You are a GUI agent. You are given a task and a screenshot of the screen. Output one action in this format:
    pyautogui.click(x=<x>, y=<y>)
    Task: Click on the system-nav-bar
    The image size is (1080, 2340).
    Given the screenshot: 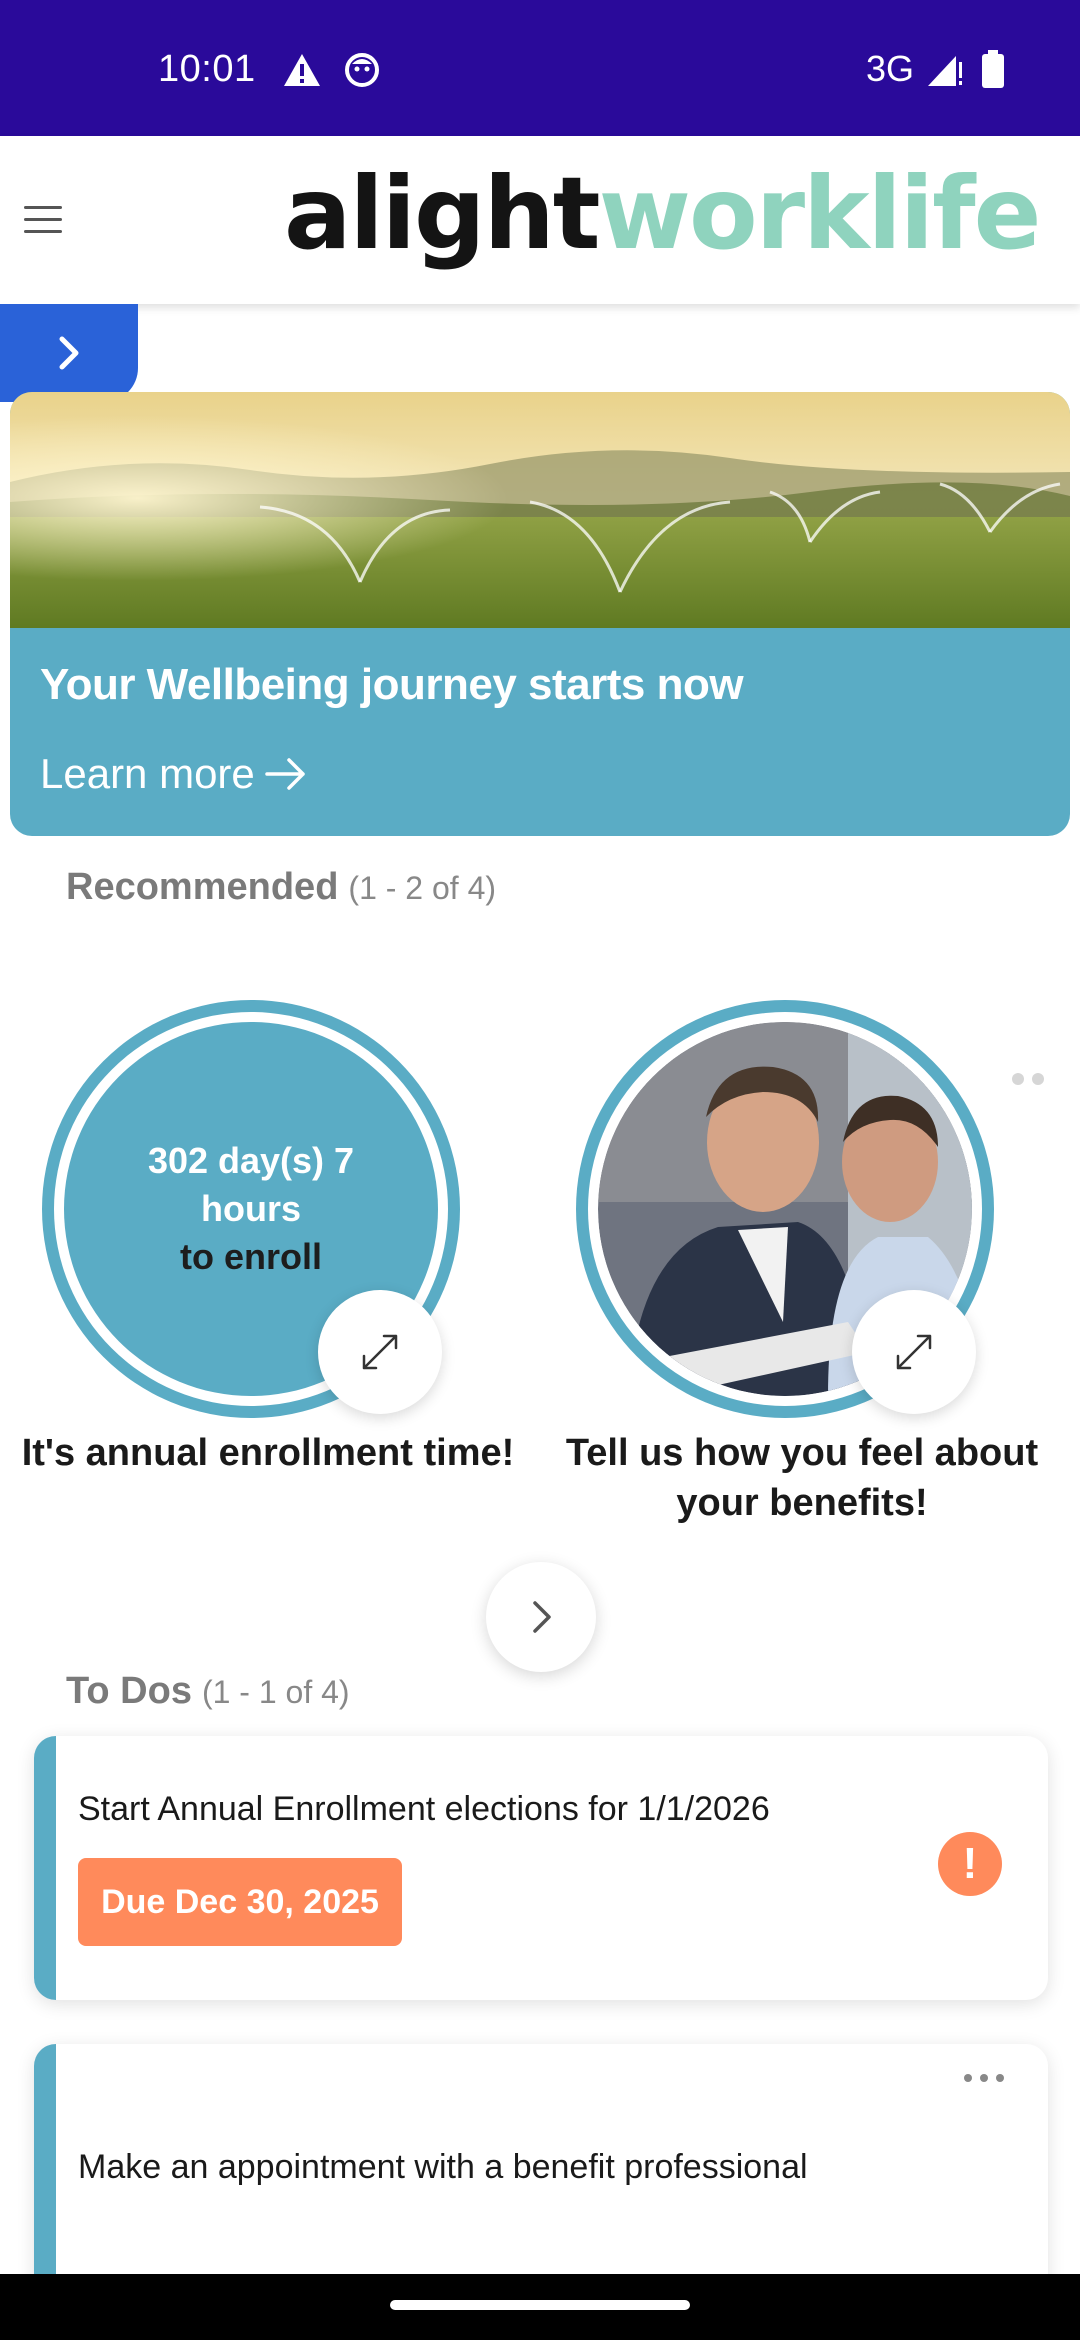 What is the action you would take?
    pyautogui.click(x=540, y=2307)
    